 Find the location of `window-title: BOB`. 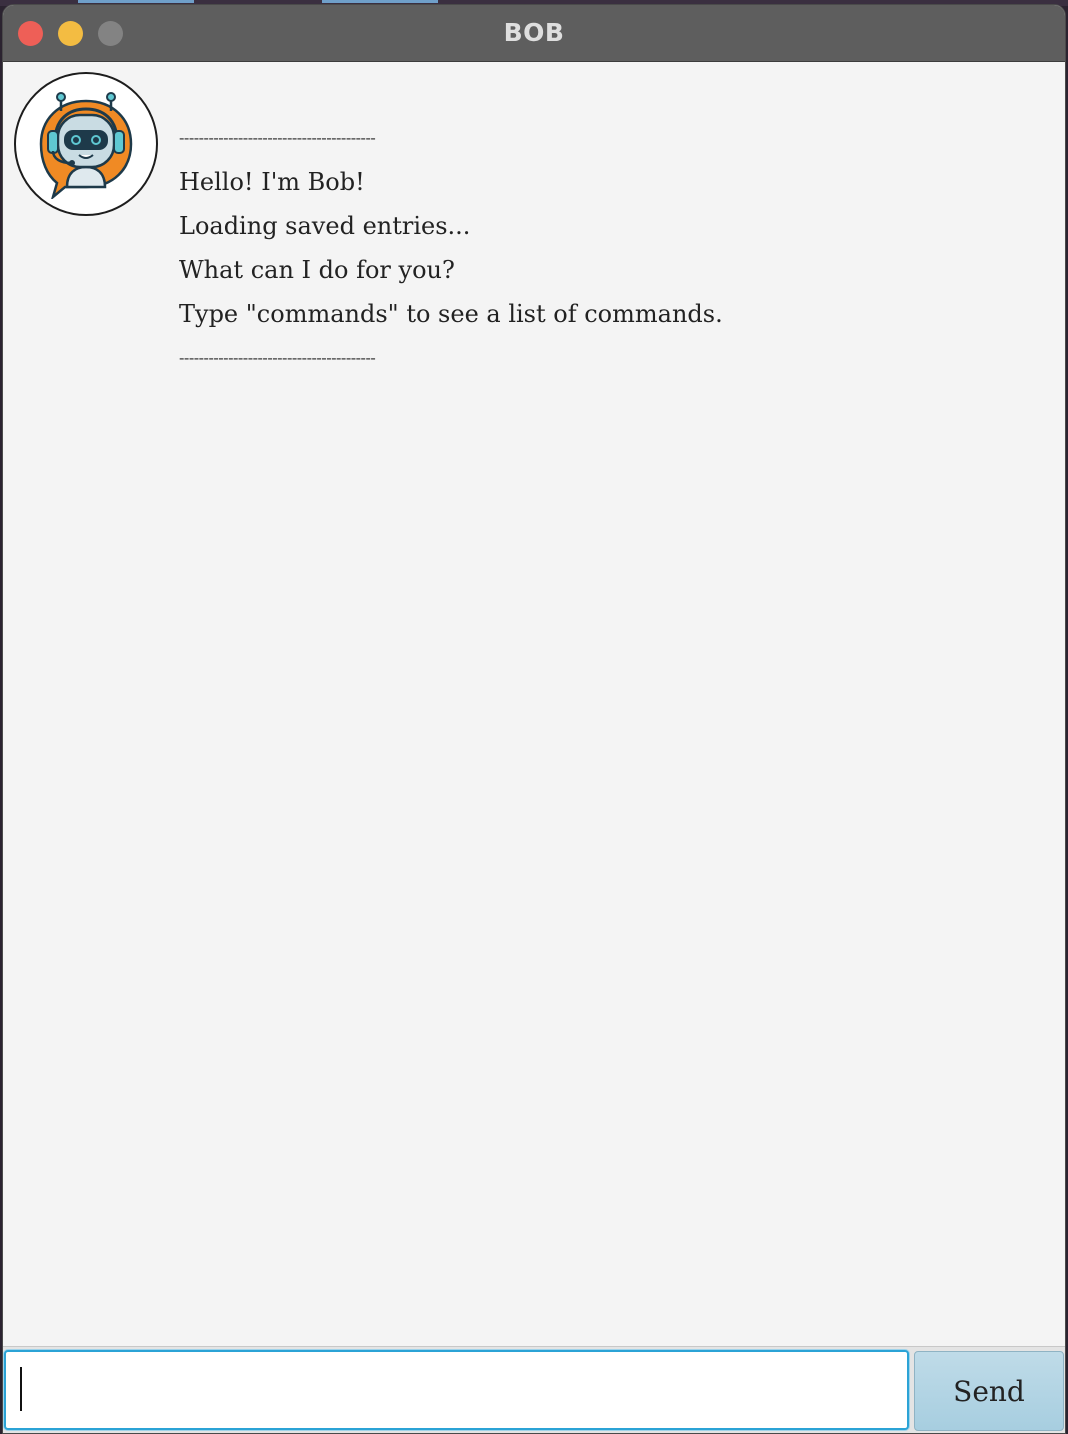

window-title: BOB is located at coordinates (534, 32).